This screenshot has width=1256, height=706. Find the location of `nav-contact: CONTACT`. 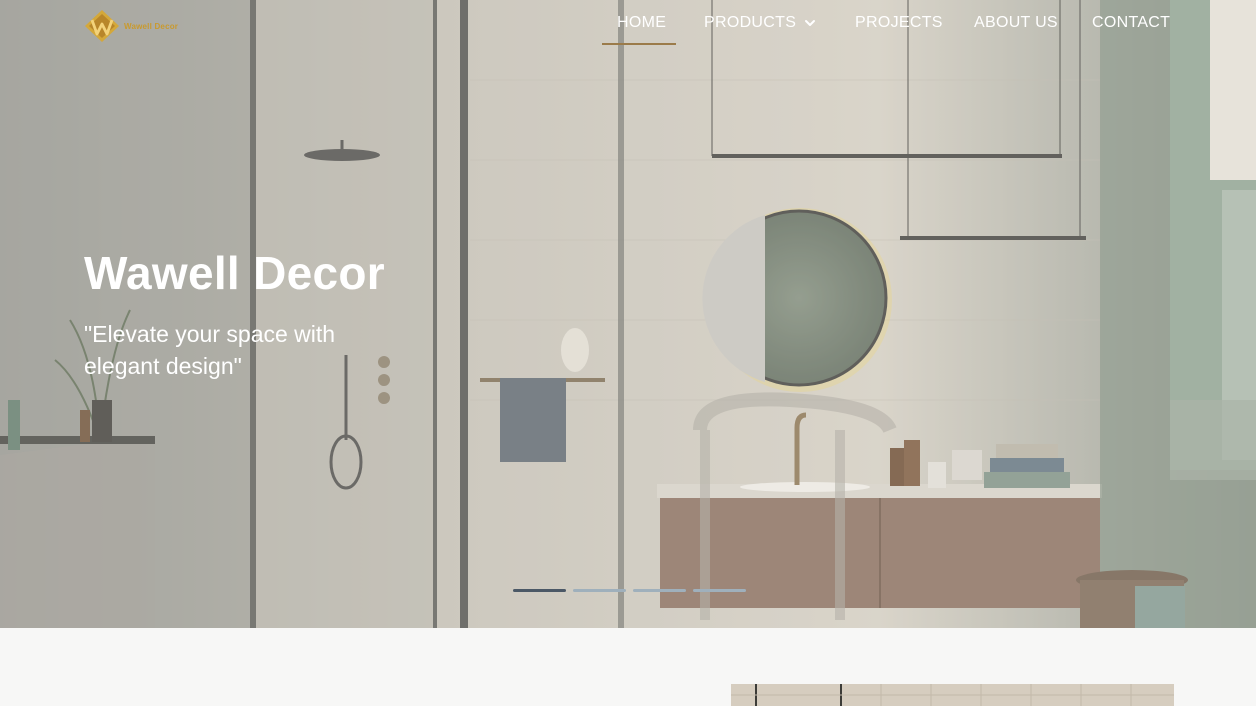

nav-contact: CONTACT is located at coordinates (1131, 23).